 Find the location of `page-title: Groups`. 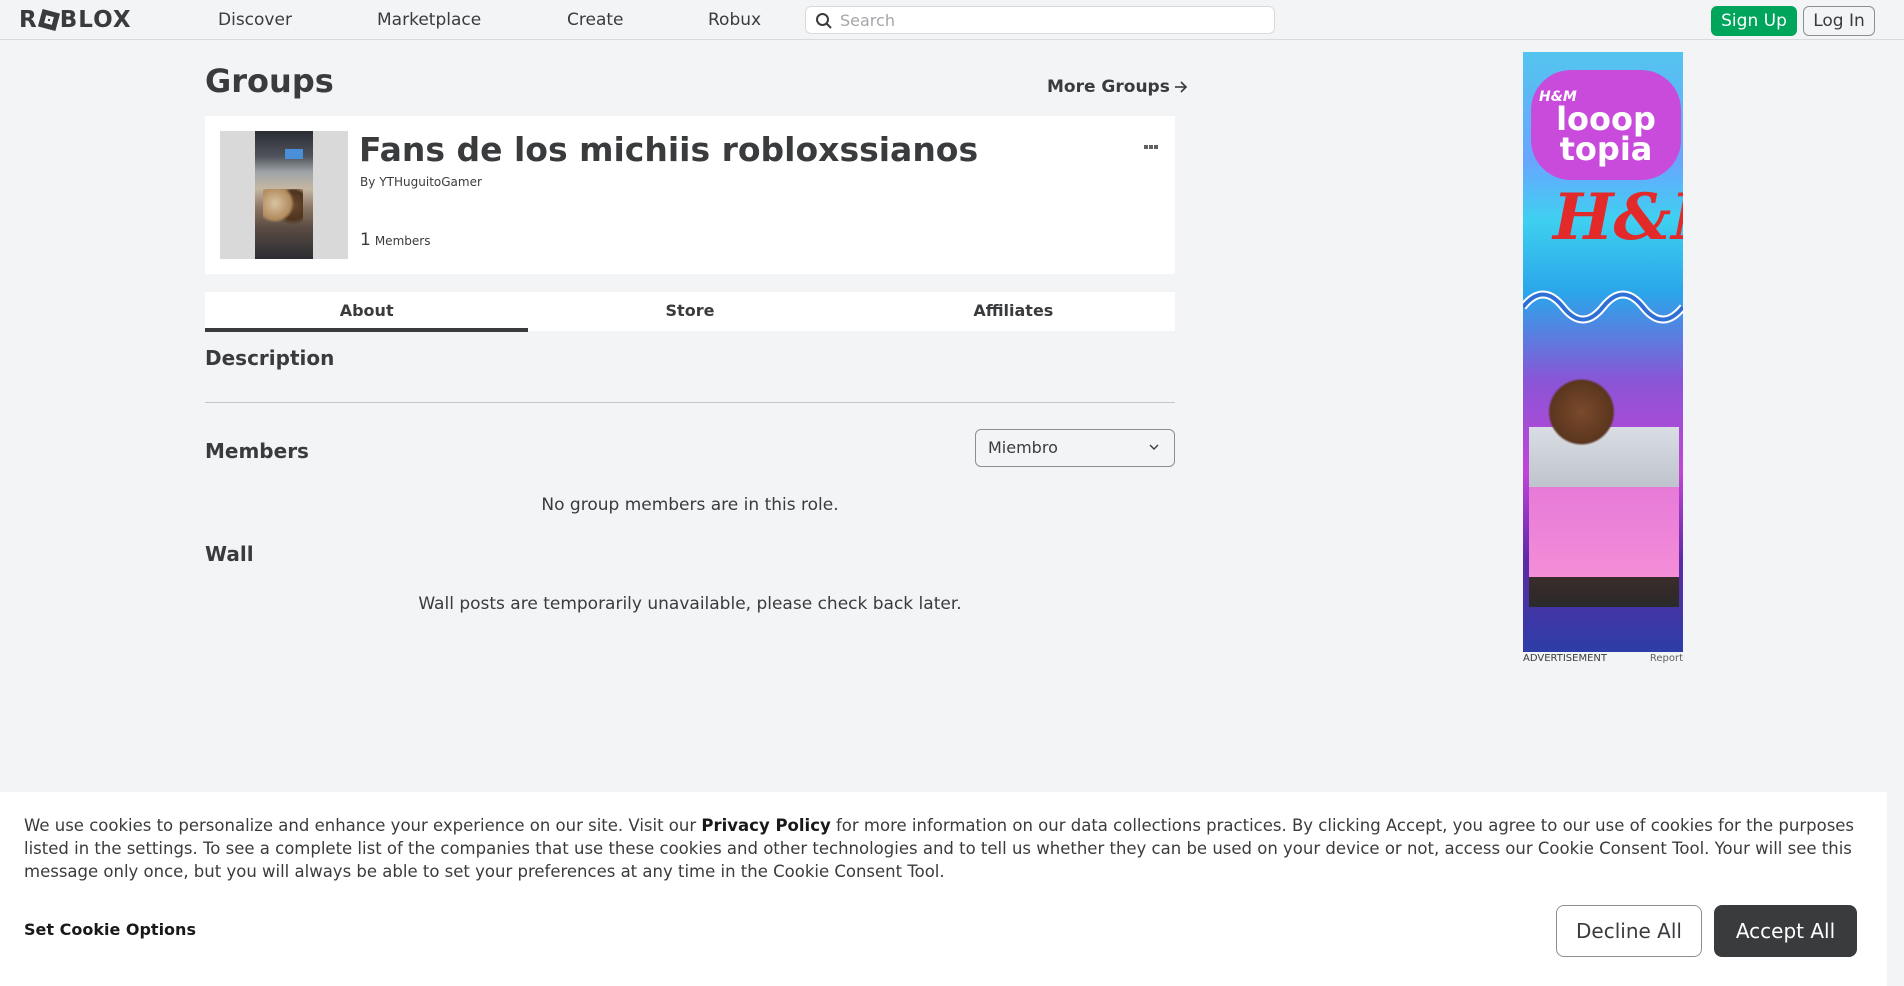

page-title: Groups is located at coordinates (269, 81).